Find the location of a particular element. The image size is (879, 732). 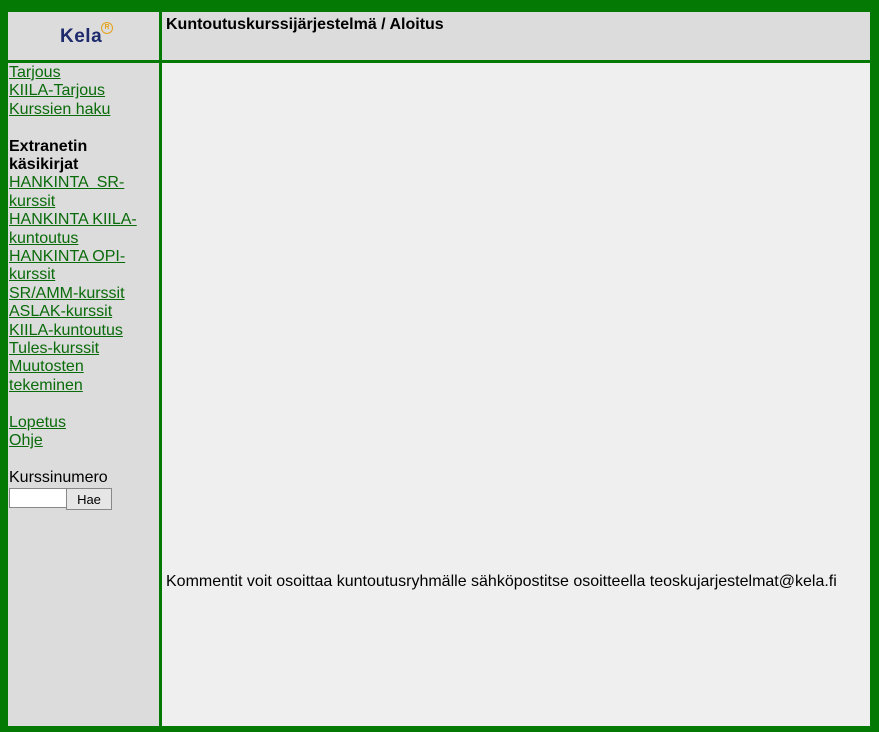

kela-logo: Kela is located at coordinates (81, 37).